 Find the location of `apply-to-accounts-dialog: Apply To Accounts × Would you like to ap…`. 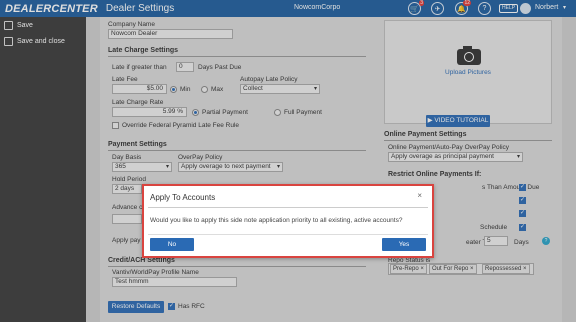

apply-to-accounts-dialog: Apply To Accounts × Would you like to ap… is located at coordinates (288, 221).